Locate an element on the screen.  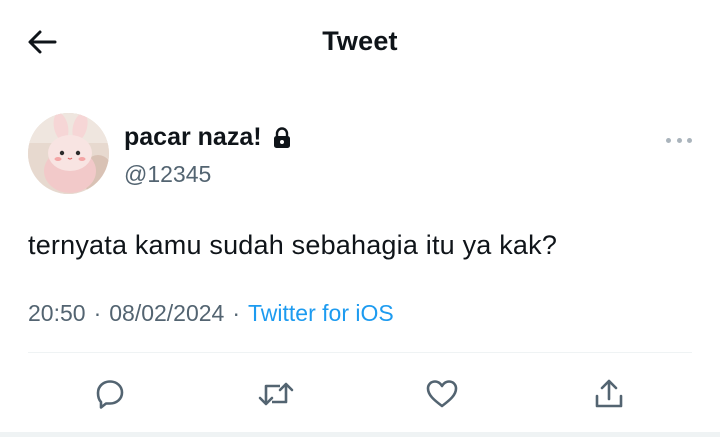
retweet-icon is located at coordinates (276, 394).